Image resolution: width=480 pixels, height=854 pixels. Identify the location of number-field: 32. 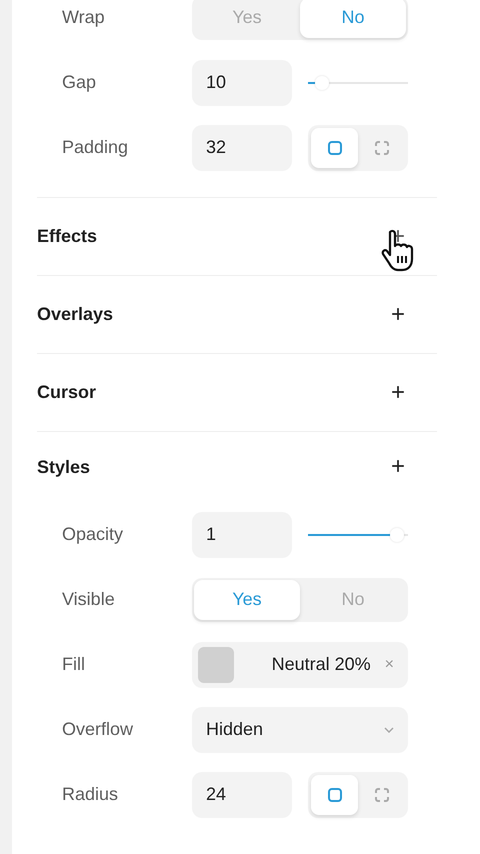
(242, 147).